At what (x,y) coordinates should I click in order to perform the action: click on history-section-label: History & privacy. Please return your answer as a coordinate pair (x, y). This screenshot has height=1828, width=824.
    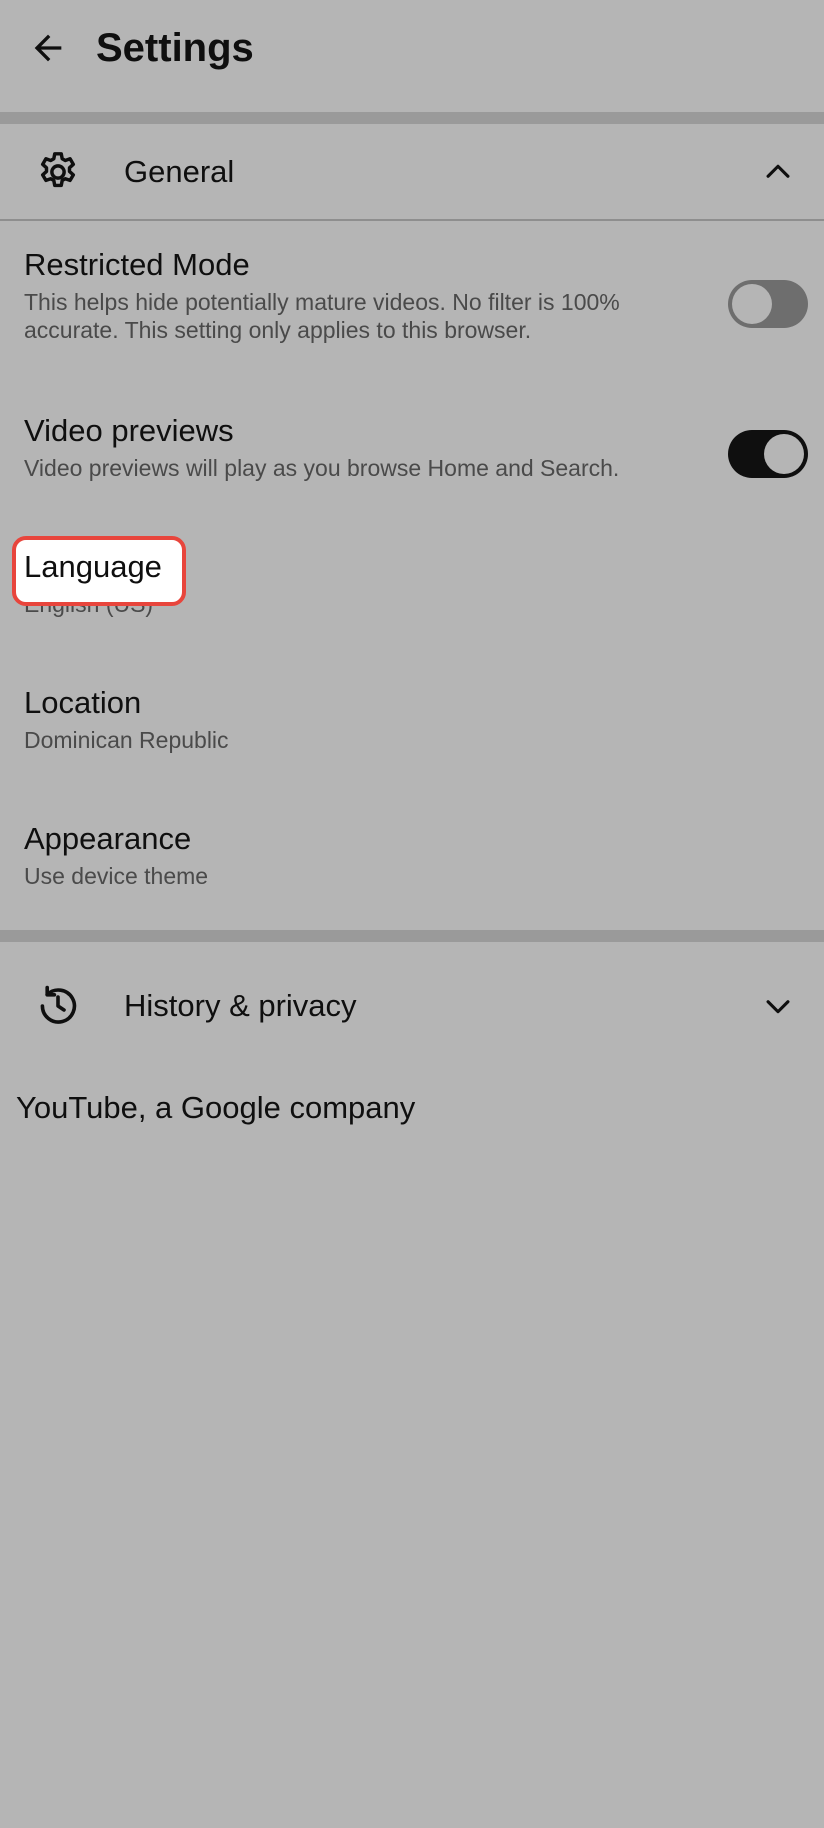
    Looking at the image, I should click on (240, 1005).